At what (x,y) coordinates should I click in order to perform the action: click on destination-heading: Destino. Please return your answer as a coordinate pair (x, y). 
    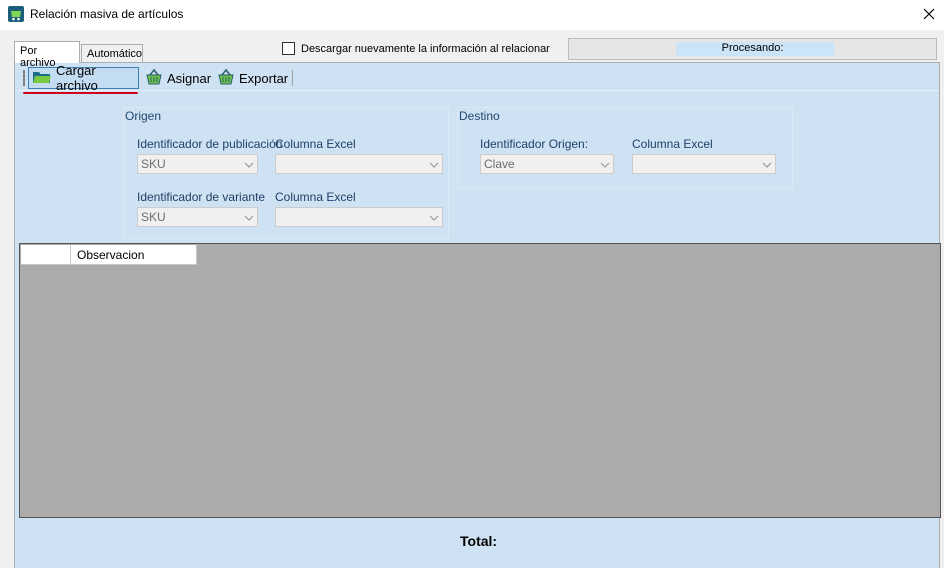
    Looking at the image, I should click on (479, 116).